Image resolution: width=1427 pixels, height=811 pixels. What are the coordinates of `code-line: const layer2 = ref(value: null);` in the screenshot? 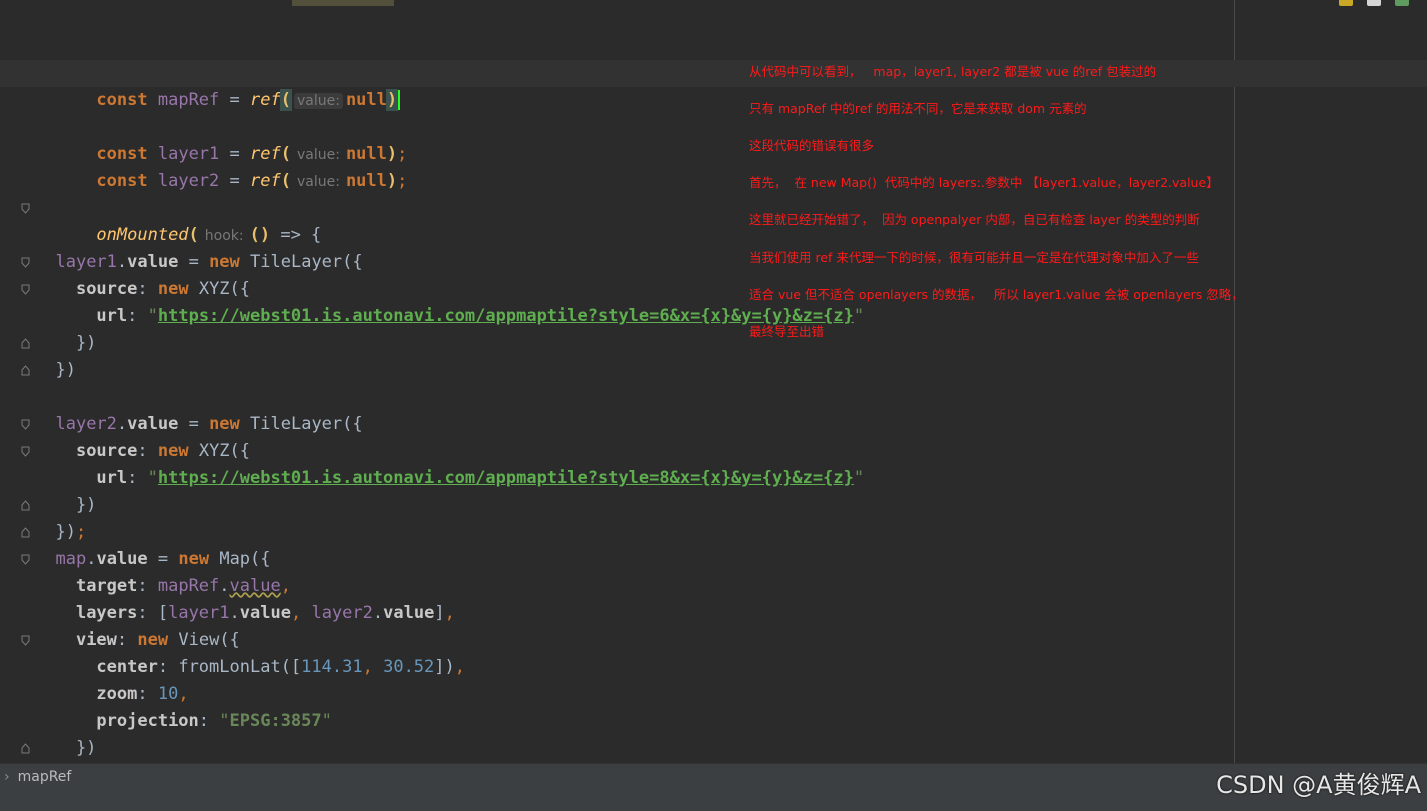 It's located at (713, 166).